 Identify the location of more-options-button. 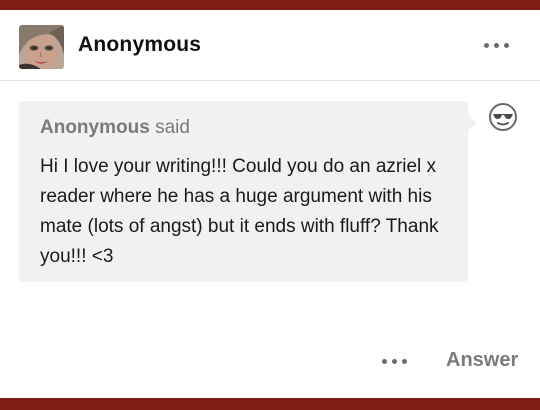
(499, 45).